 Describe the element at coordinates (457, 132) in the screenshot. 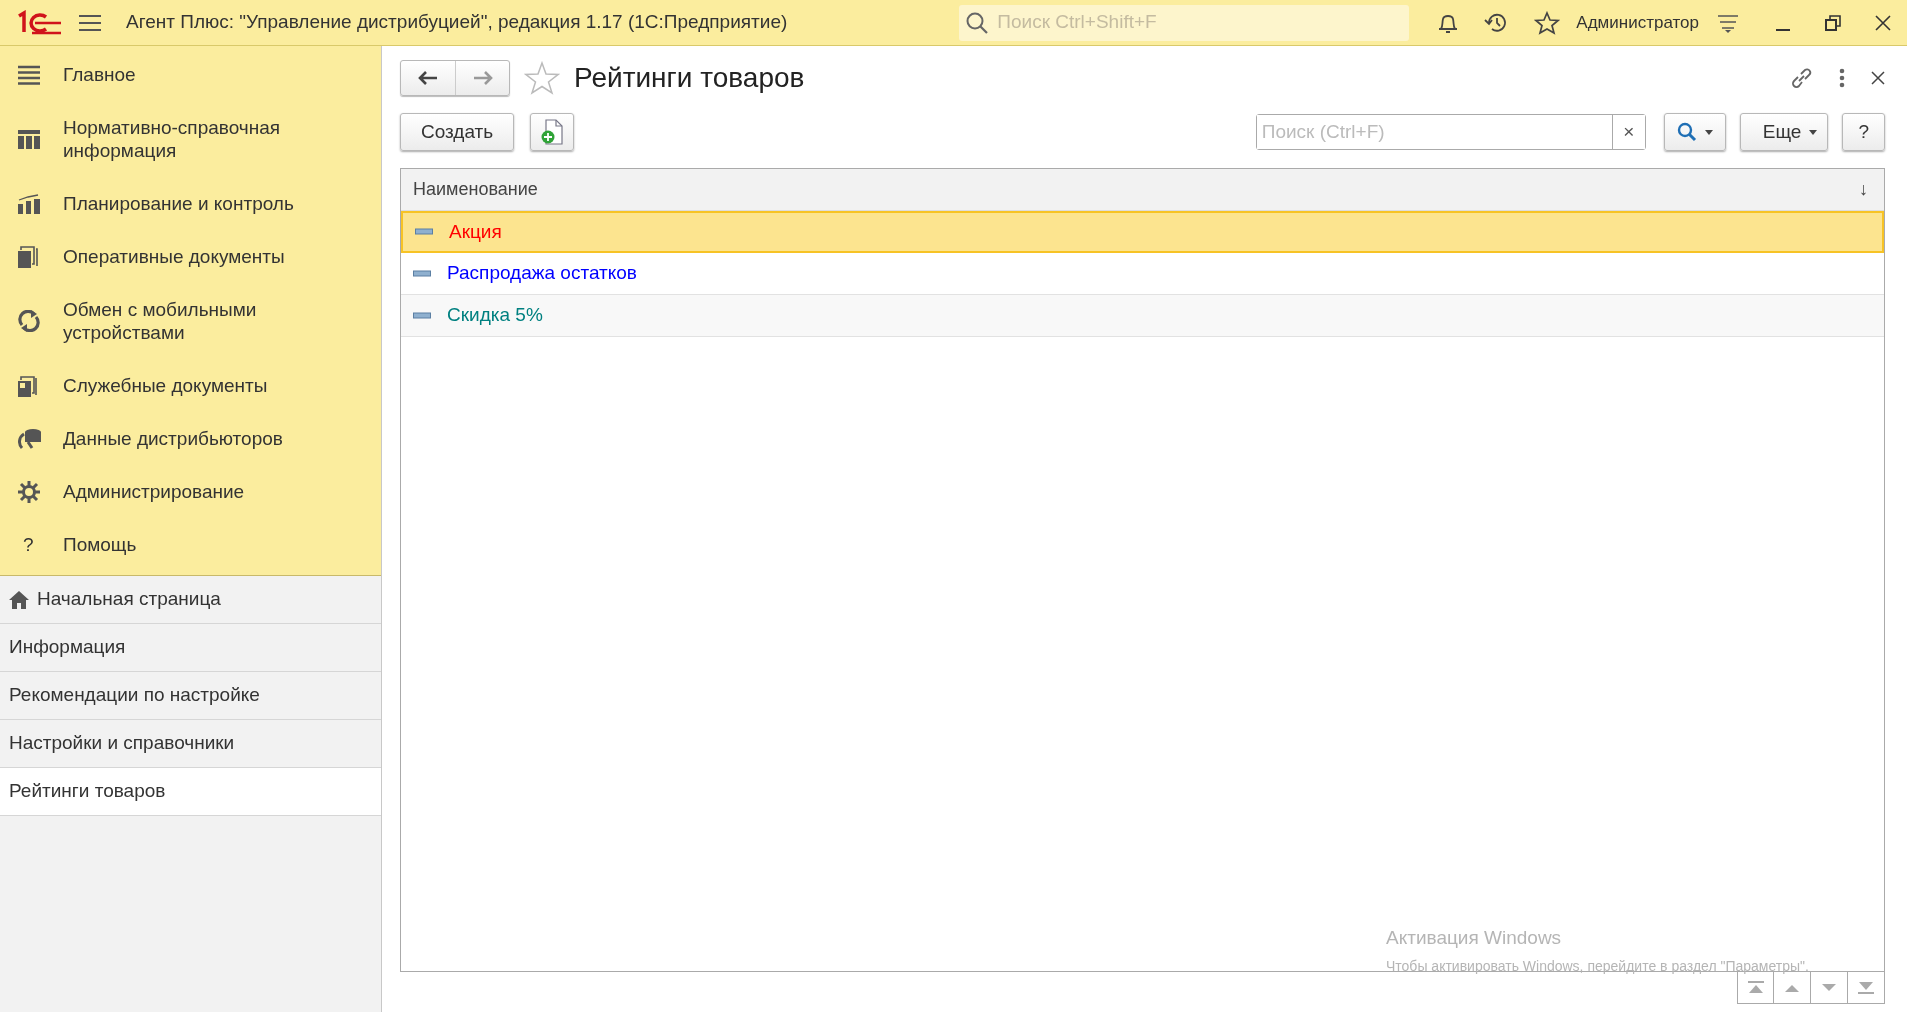

I see `create-button: Создать` at that location.